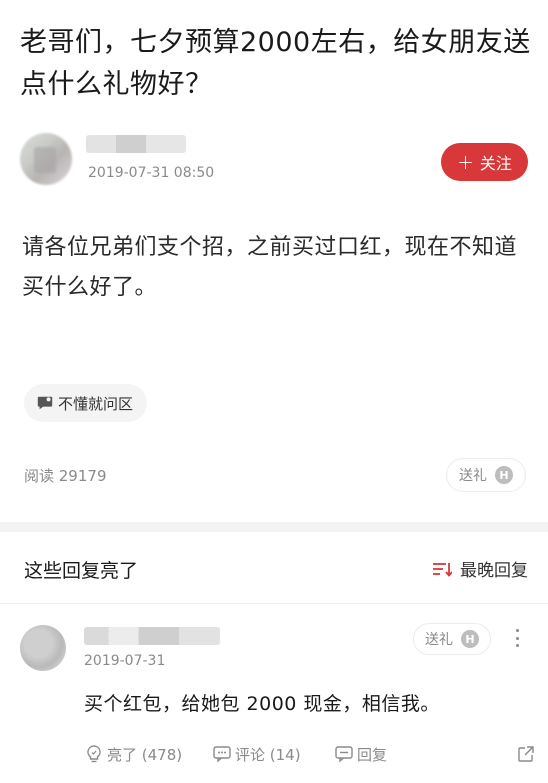  Describe the element at coordinates (274, 527) in the screenshot. I see `section-divider` at that location.